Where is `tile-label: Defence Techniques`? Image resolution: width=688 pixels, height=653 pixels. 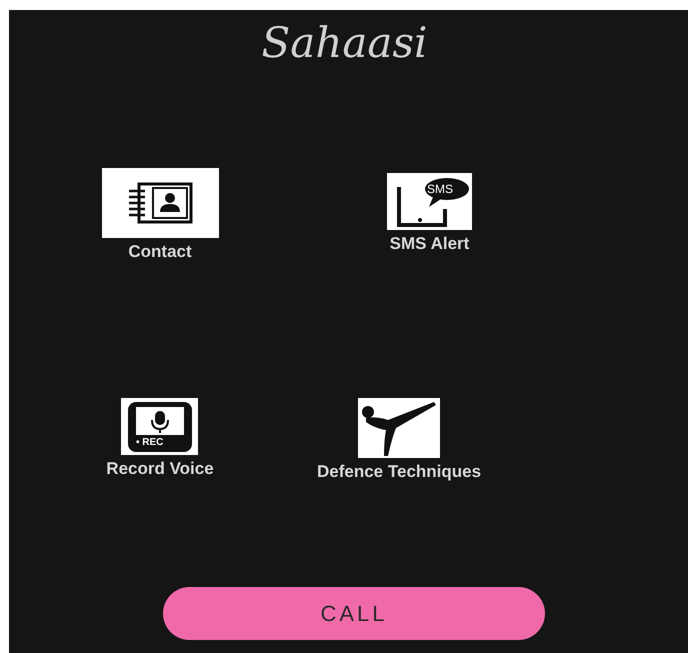
tile-label: Defence Techniques is located at coordinates (399, 471).